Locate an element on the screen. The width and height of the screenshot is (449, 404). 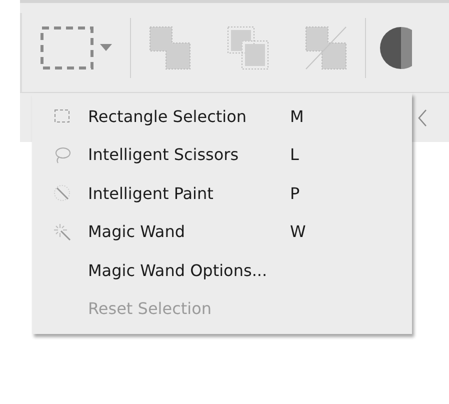
menu-item: Intelligent Paint P is located at coordinates (222, 193).